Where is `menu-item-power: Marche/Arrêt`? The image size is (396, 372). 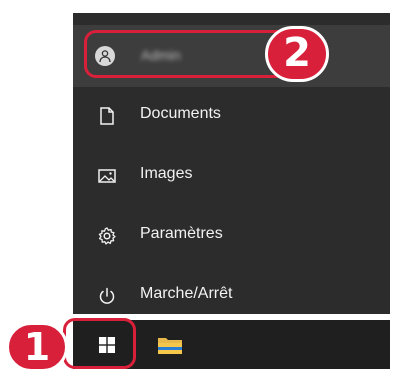 menu-item-power: Marche/Arrêt is located at coordinates (231, 296).